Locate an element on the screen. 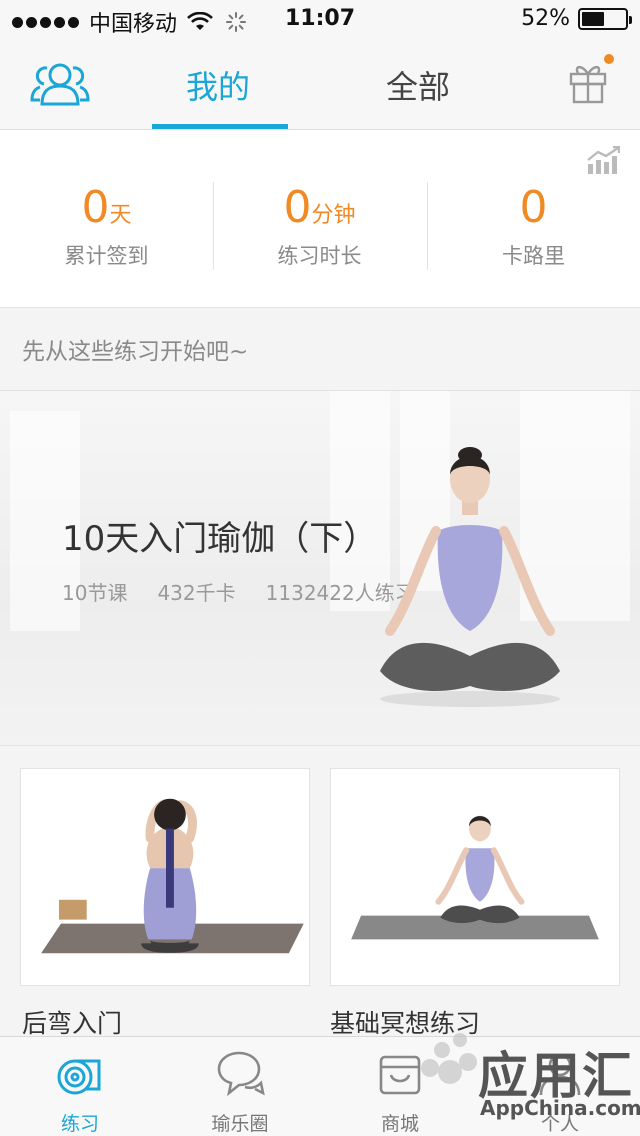  users-icon is located at coordinates (60, 84).